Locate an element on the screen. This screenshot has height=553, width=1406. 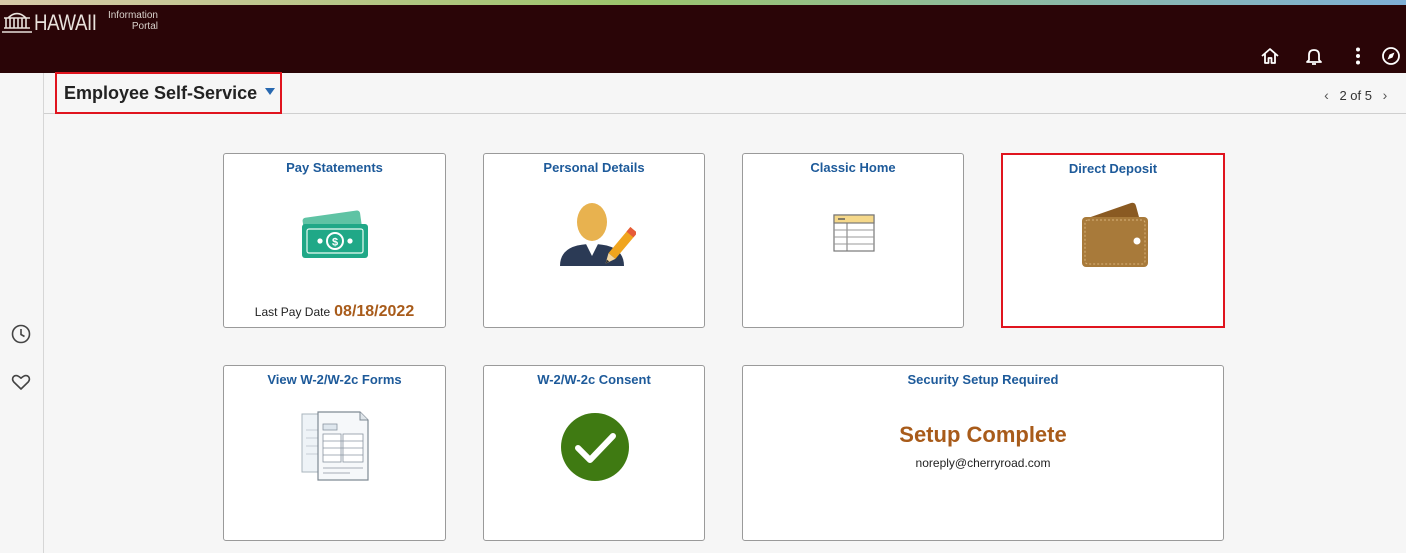
tile-w2-consent: W-2/W-2c Consent is located at coordinates (594, 453).